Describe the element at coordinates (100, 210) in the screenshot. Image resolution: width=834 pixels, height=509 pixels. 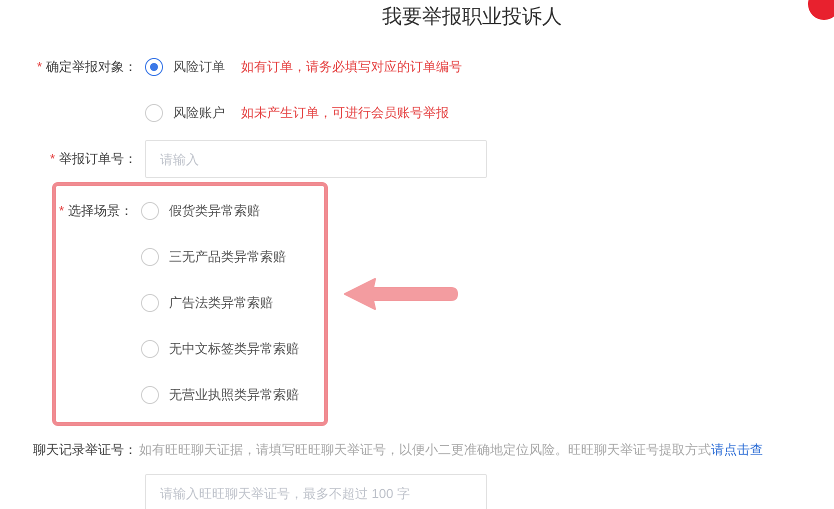
I see `field-label: 选择场景：` at that location.